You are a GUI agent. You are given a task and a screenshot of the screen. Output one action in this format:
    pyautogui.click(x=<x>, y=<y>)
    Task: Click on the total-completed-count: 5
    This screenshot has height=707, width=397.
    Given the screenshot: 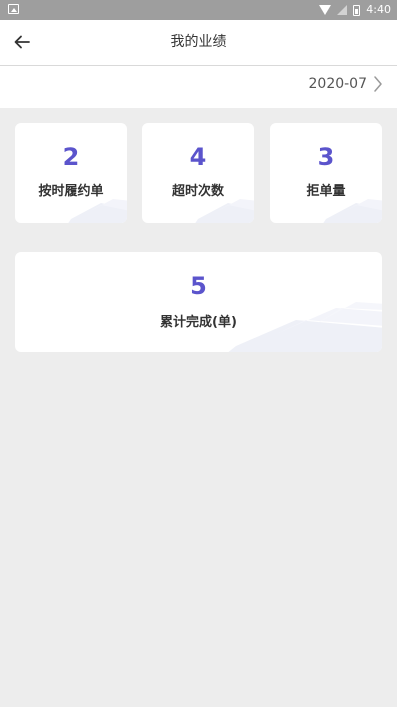 What is the action you would take?
    pyautogui.click(x=198, y=286)
    